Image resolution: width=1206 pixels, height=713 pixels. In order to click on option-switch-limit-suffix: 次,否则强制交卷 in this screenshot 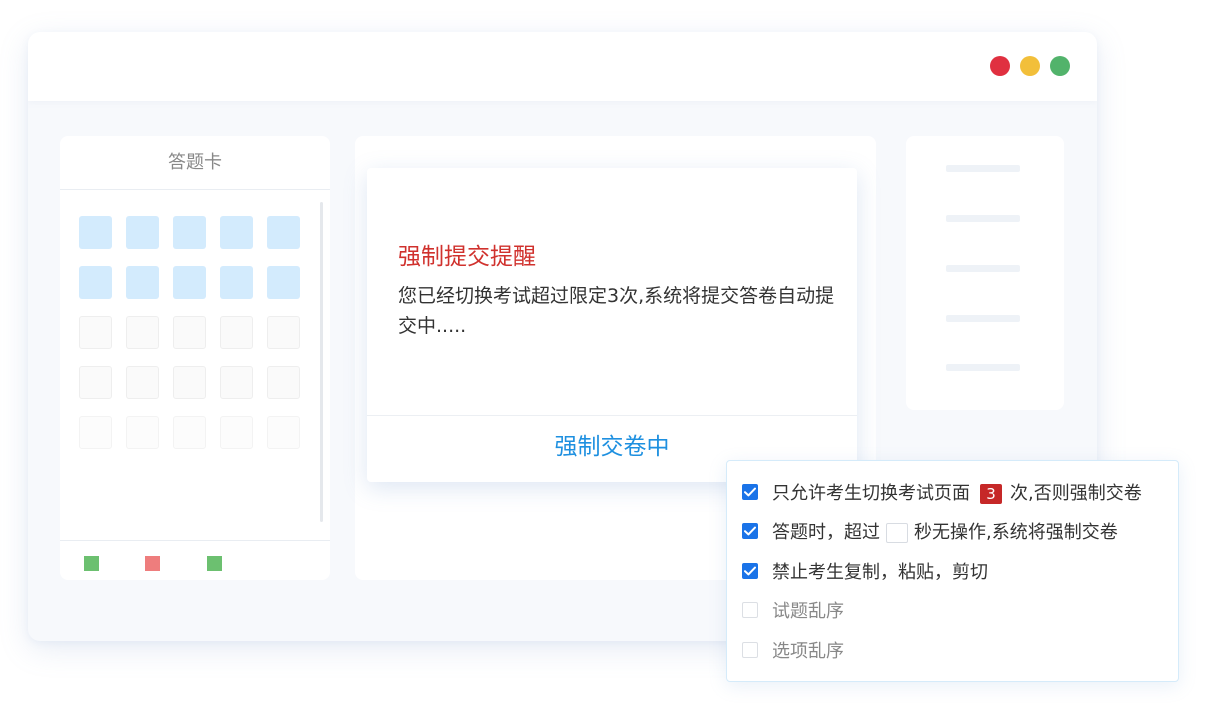, I will do `click(1076, 493)`.